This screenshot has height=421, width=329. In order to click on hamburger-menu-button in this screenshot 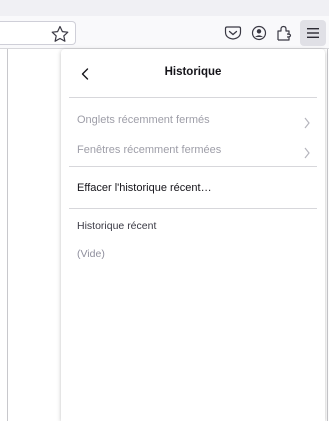, I will do `click(313, 33)`.